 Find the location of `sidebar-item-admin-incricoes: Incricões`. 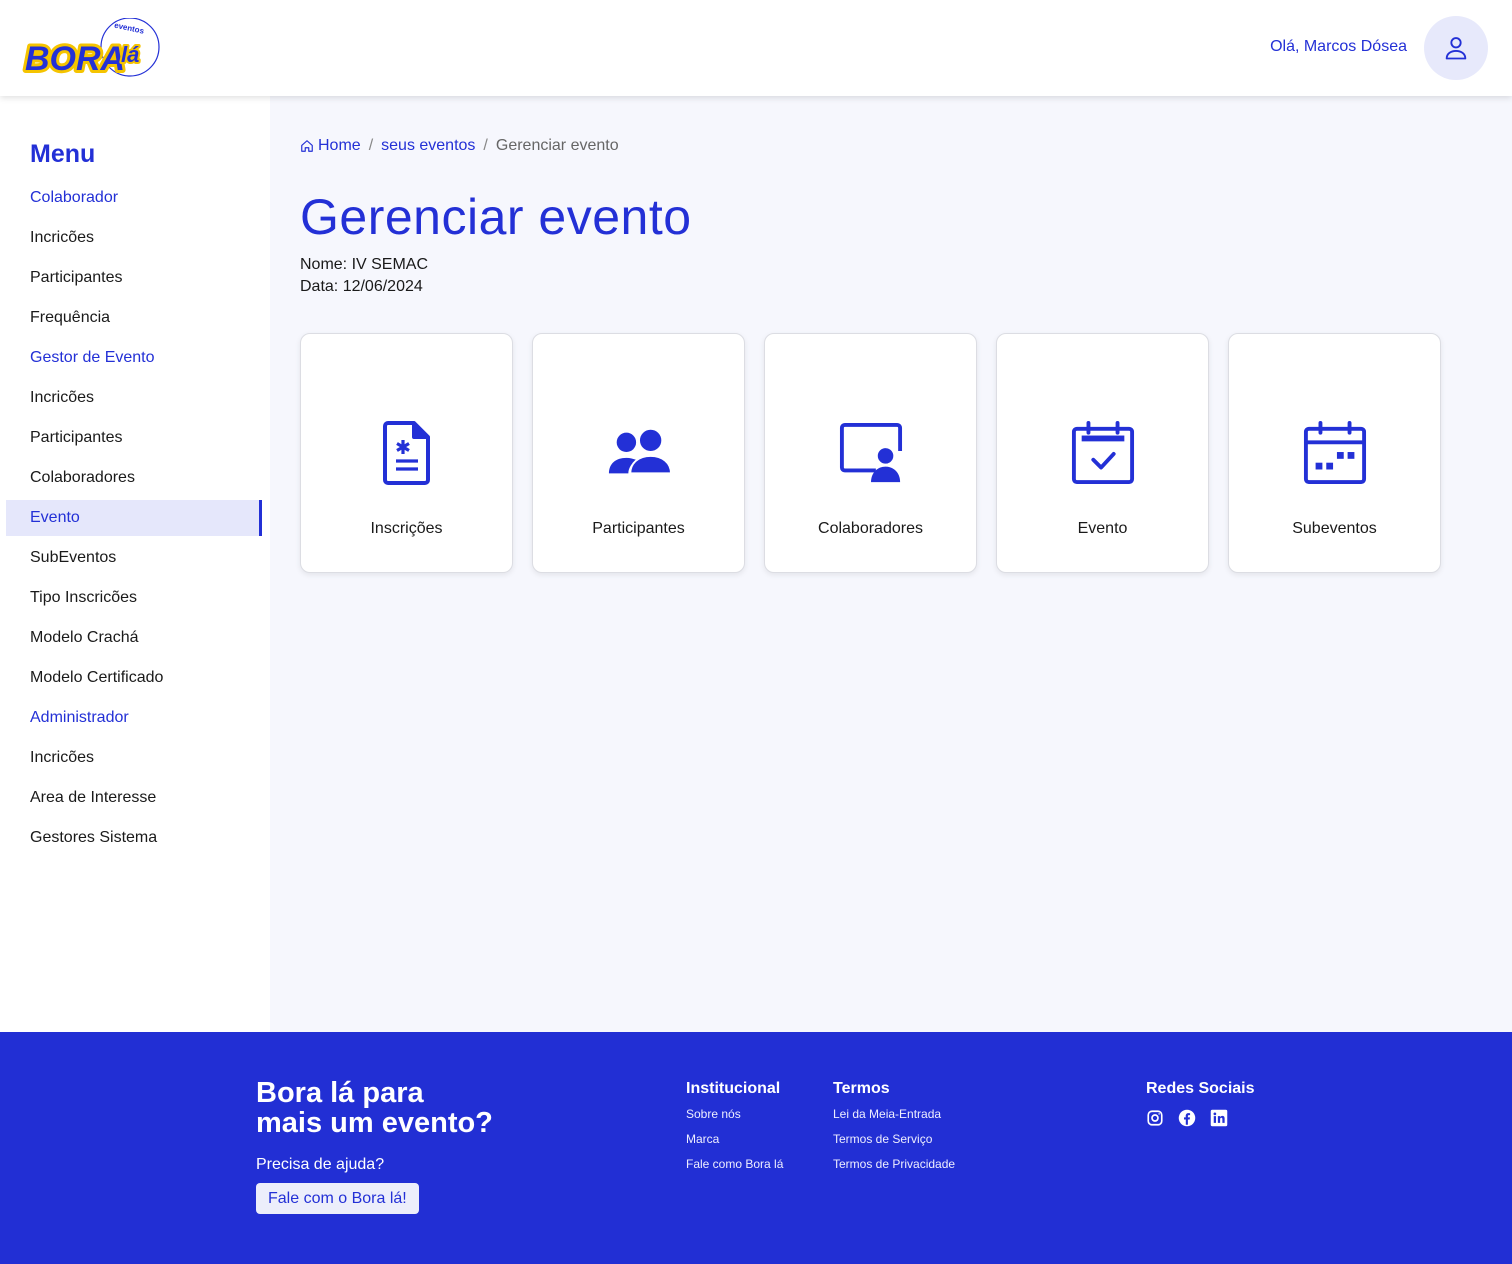

sidebar-item-admin-incricoes: Incricões is located at coordinates (135, 758).